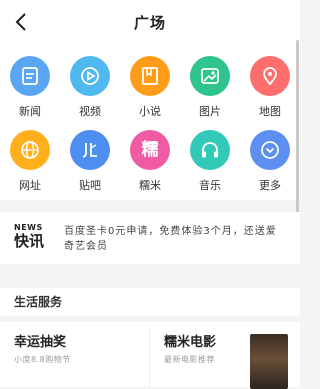  What do you see at coordinates (210, 150) in the screenshot?
I see `headphones-icon` at bounding box center [210, 150].